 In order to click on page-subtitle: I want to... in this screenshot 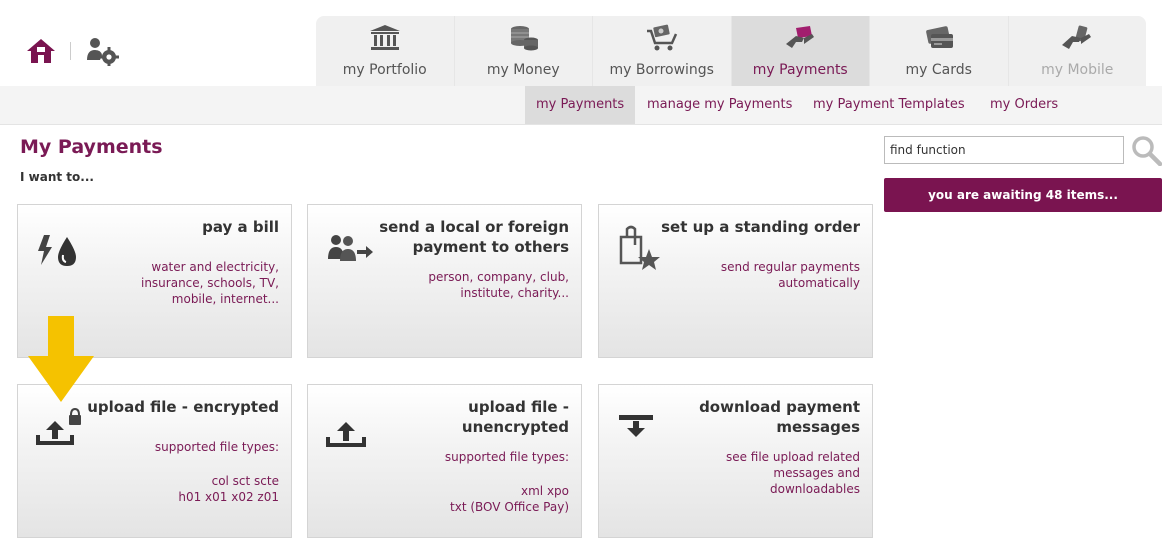, I will do `click(57, 177)`.